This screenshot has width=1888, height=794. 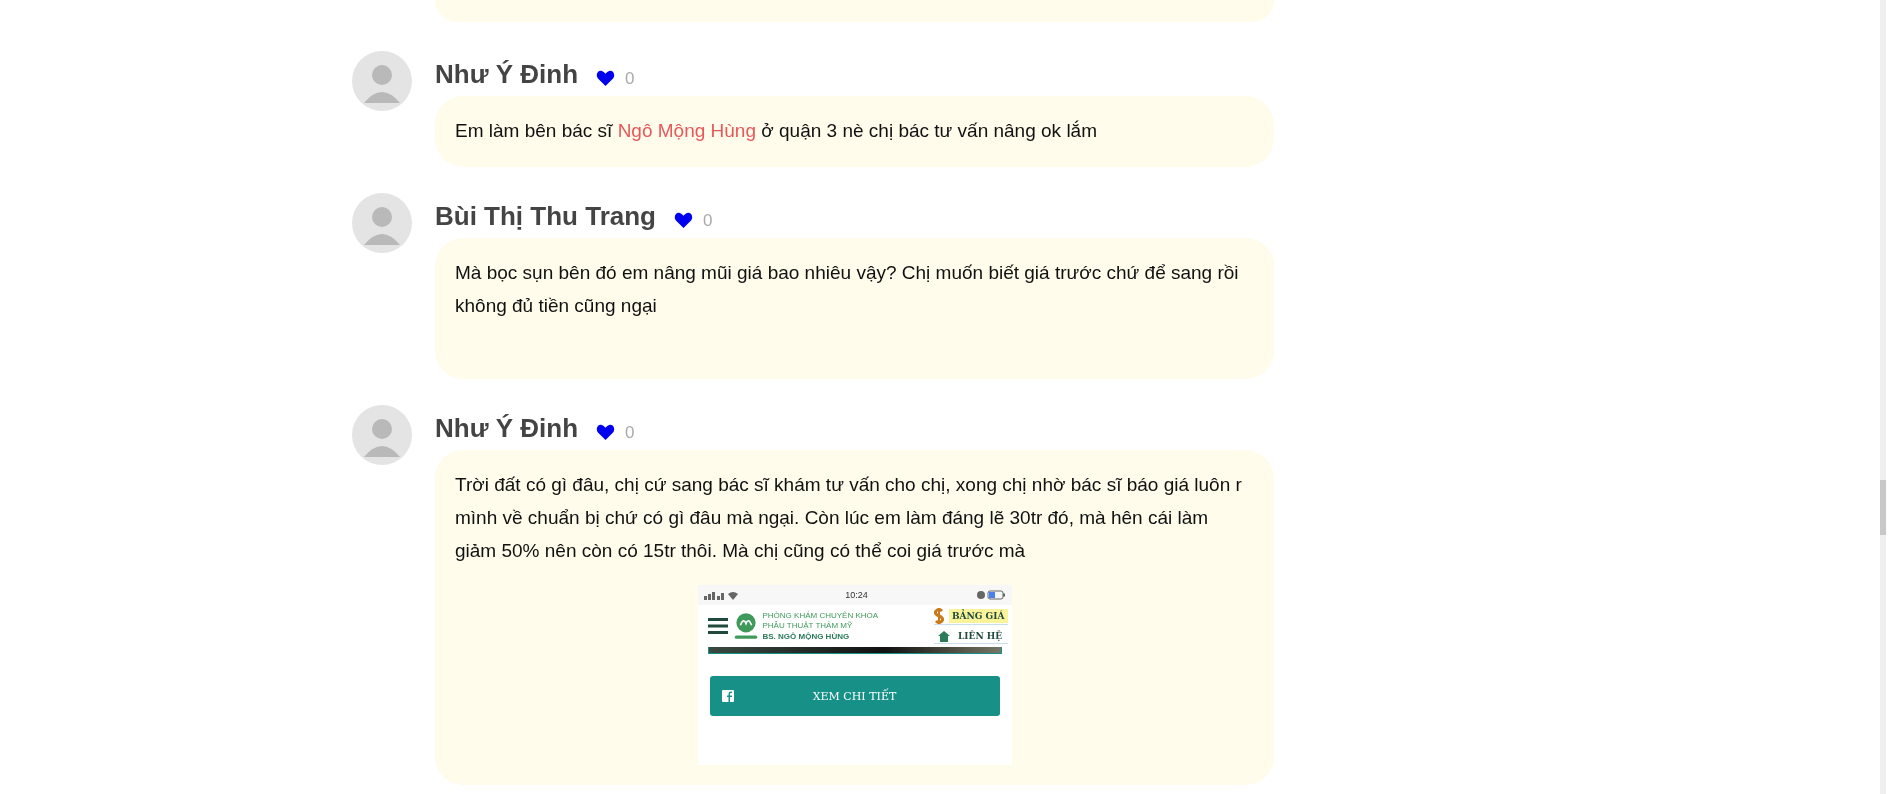 I want to click on dollar-icon, so click(x=939, y=616).